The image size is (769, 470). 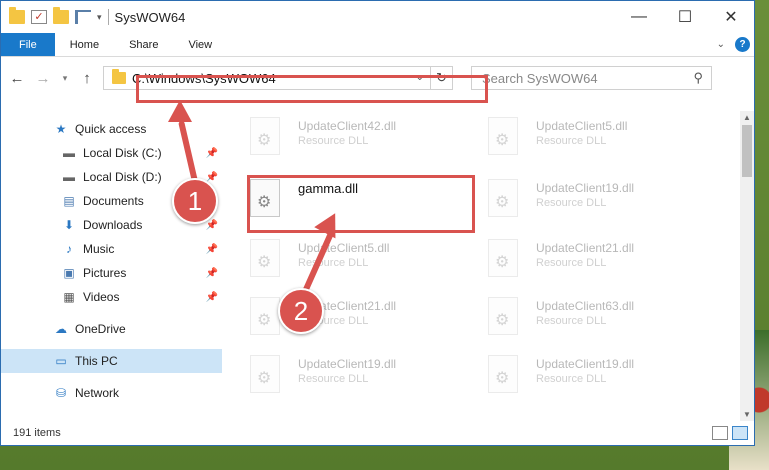 I want to click on ribbon-right: ⌄ ?, so click(x=735, y=44).